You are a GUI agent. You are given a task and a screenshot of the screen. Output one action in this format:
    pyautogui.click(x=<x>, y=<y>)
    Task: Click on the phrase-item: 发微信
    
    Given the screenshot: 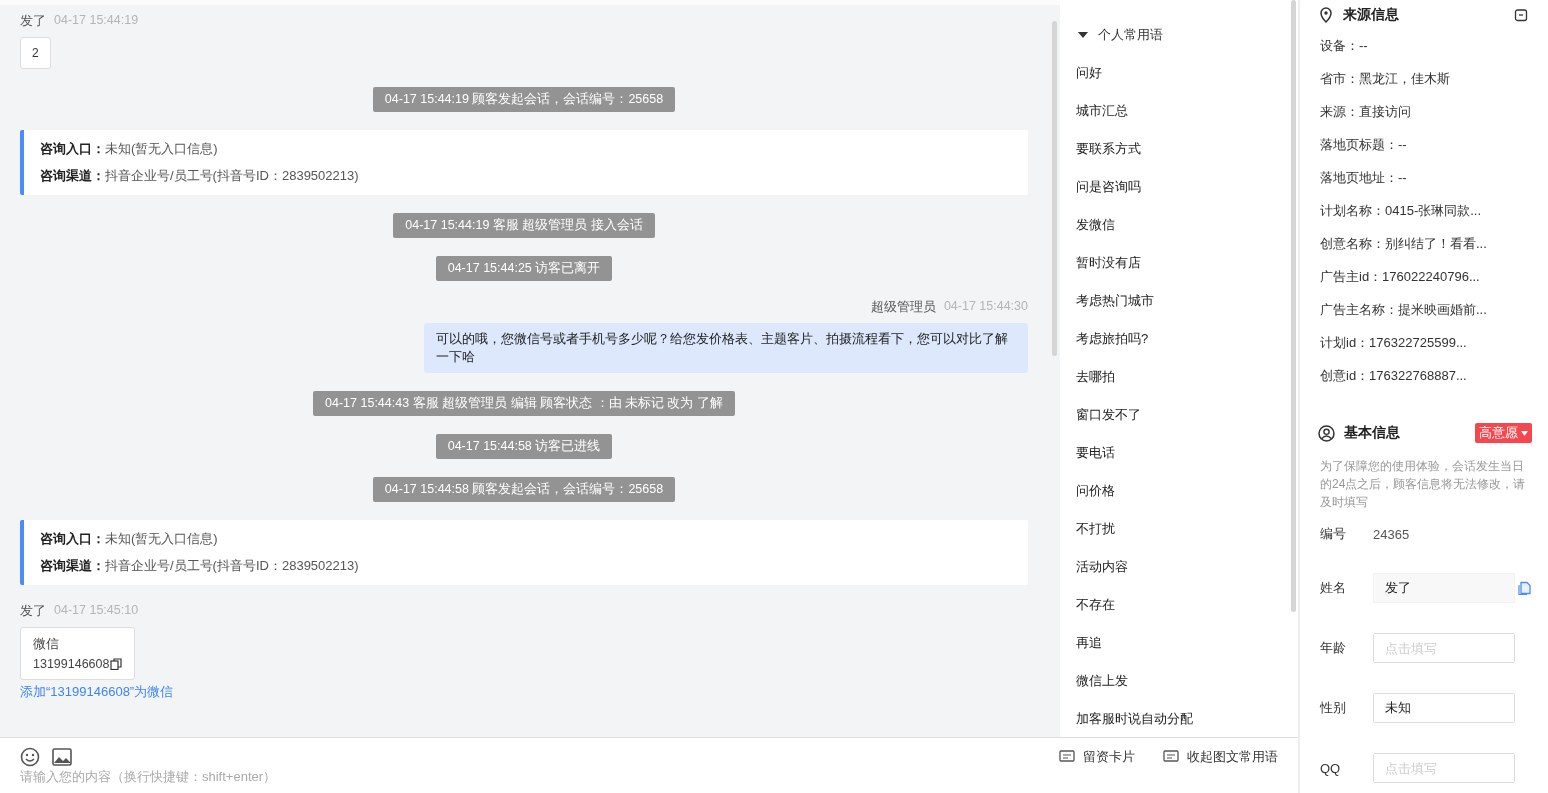 What is the action you would take?
    pyautogui.click(x=1095, y=225)
    